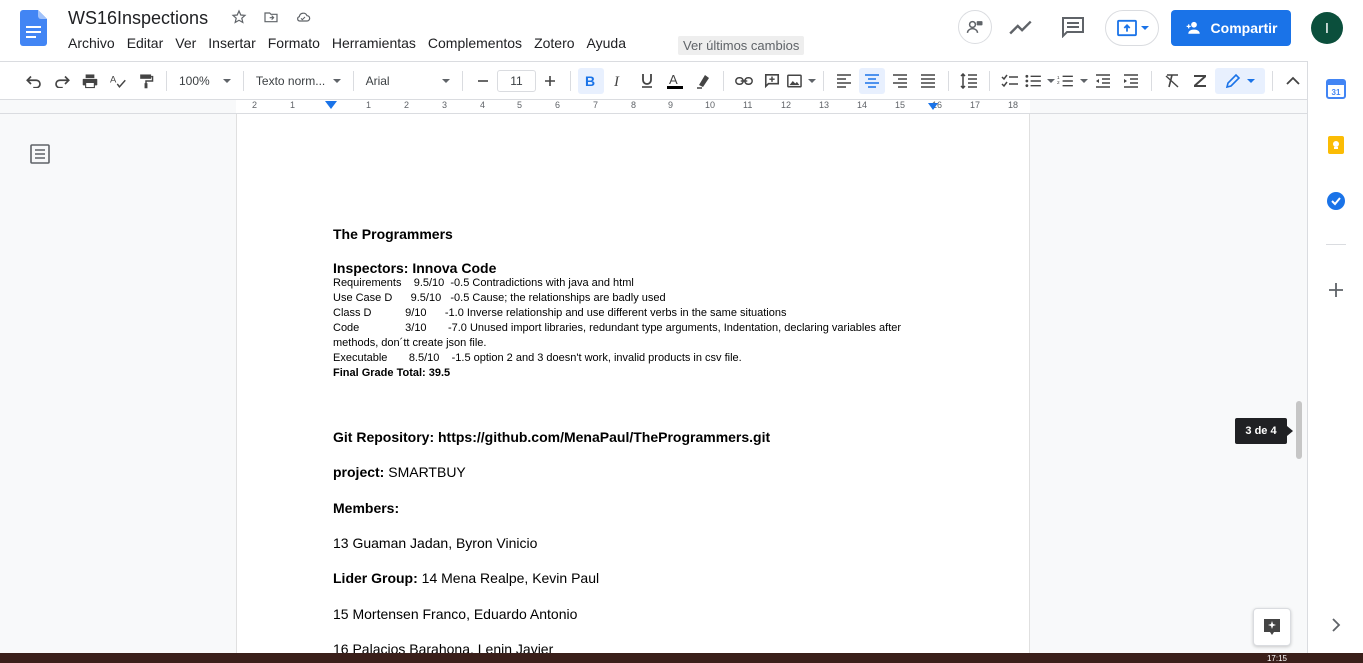 This screenshot has height=663, width=1363. I want to click on explore-button, so click(1272, 627).